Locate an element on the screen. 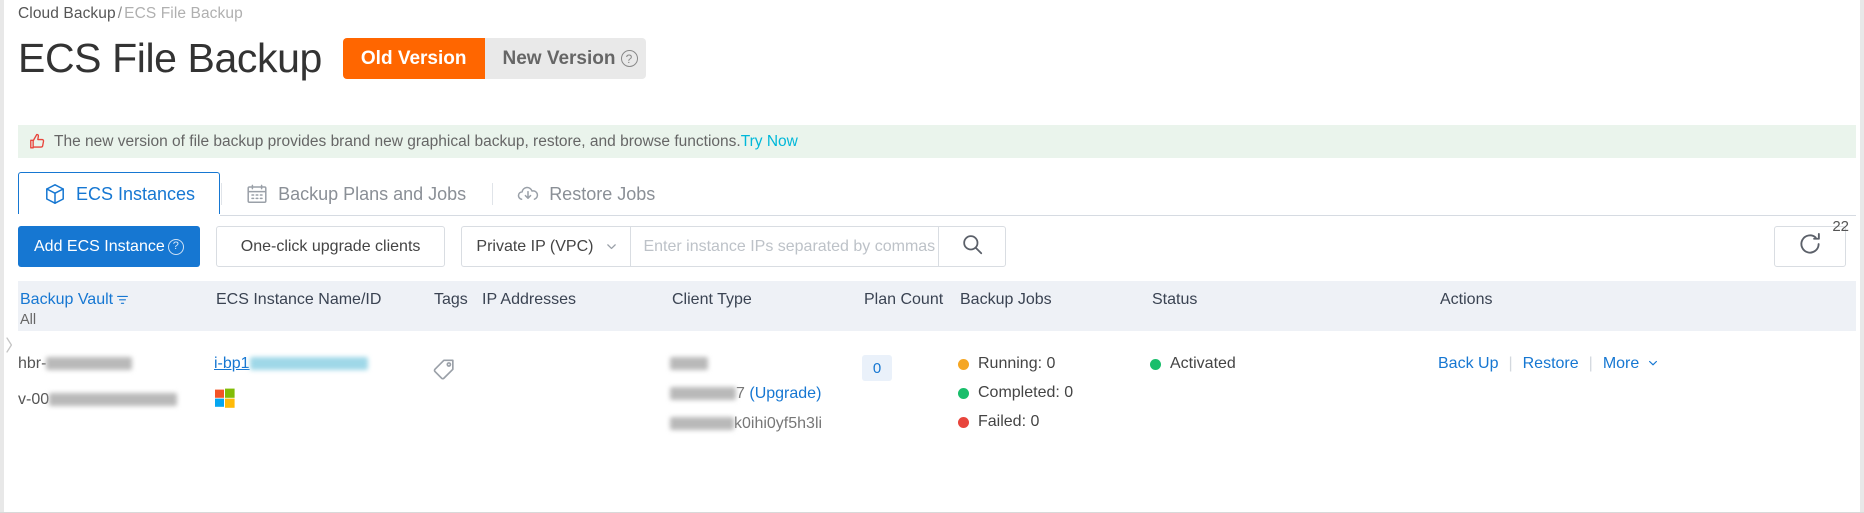 The height and width of the screenshot is (513, 1864). cell-tags is located at coordinates (456, 371).